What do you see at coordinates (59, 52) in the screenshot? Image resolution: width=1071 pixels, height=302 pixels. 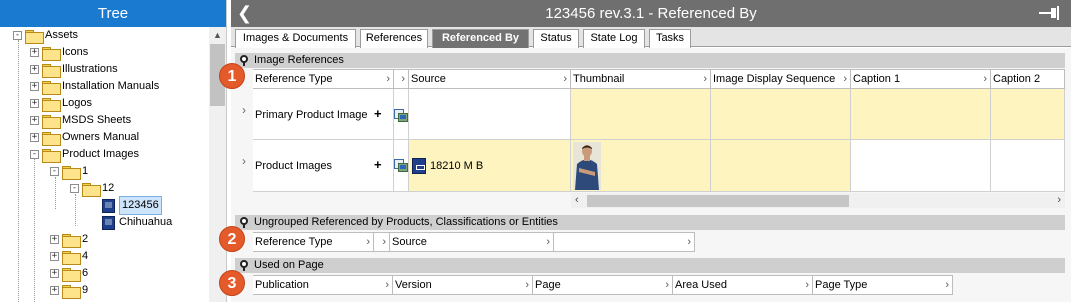 I see `tree-item-icons: + Icons` at bounding box center [59, 52].